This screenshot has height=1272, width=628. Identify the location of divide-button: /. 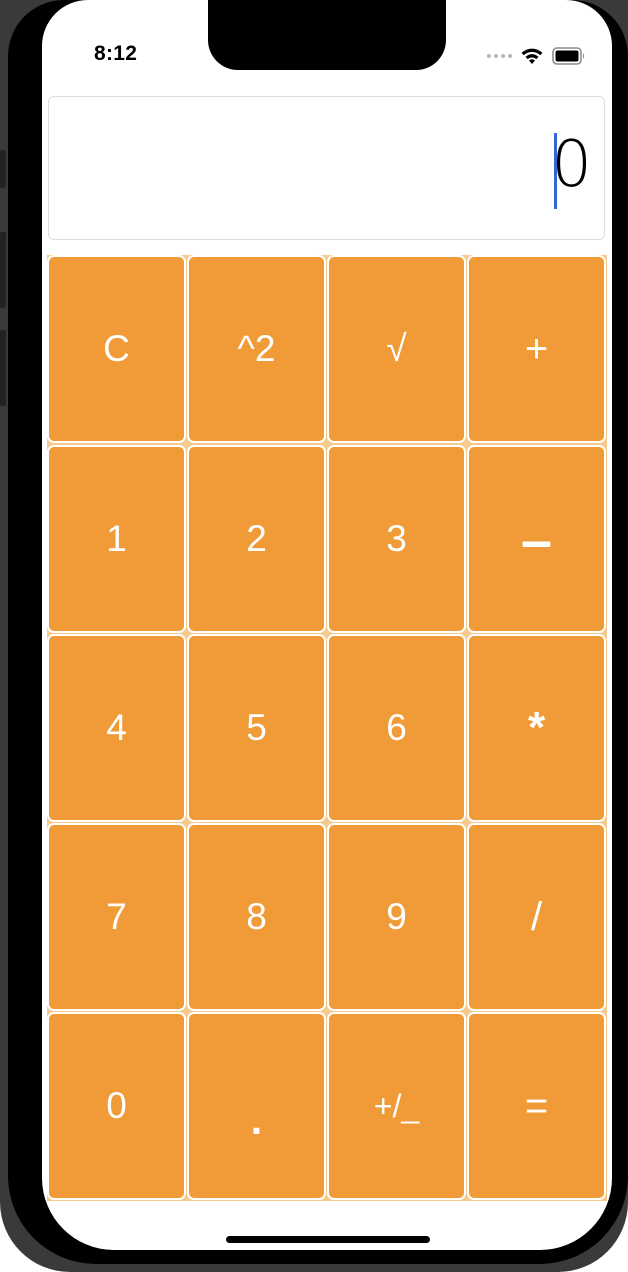
(536, 917).